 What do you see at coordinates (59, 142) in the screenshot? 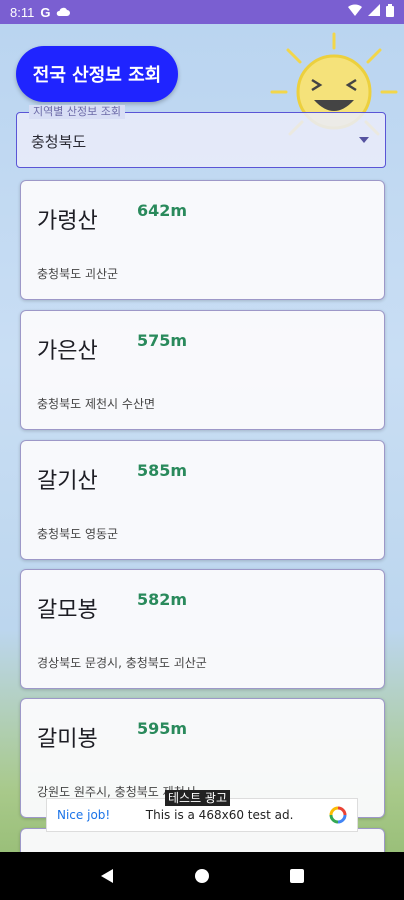
I see `region-select-value: 충청북도` at bounding box center [59, 142].